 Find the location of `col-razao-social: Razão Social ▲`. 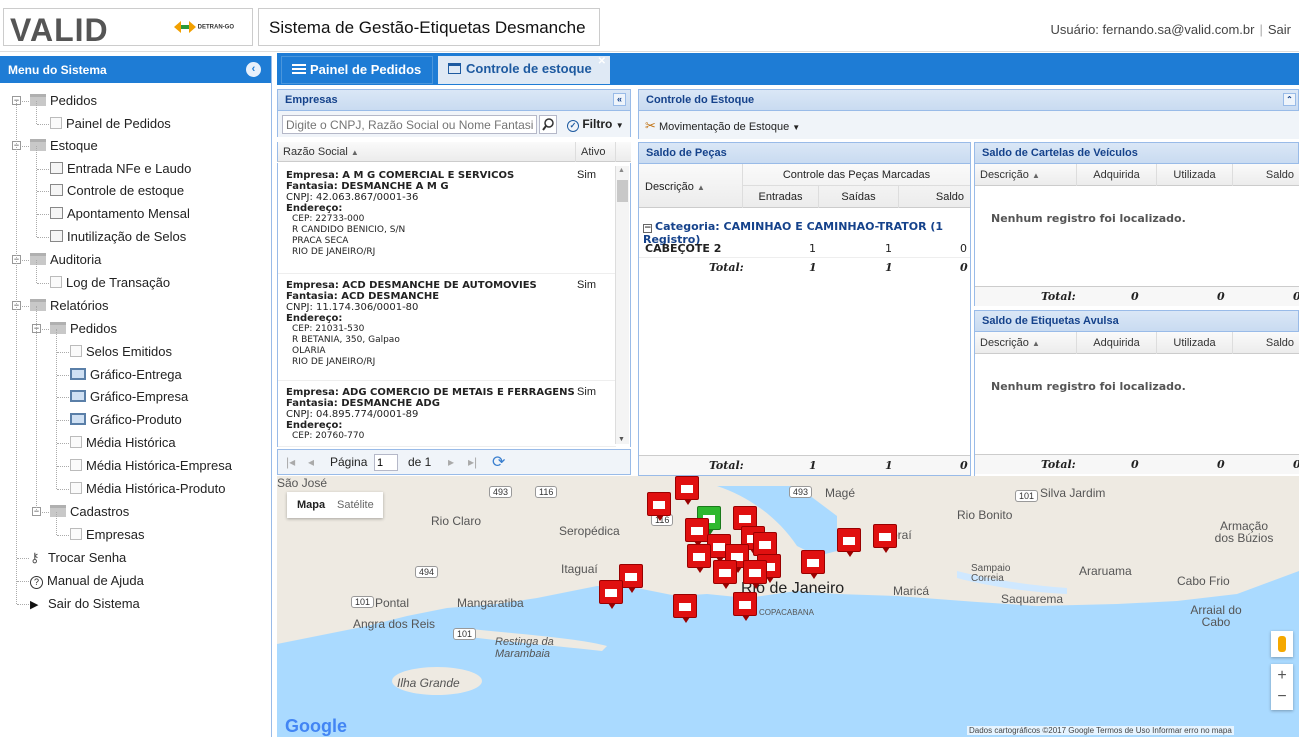

col-razao-social: Razão Social ▲ is located at coordinates (427, 152).